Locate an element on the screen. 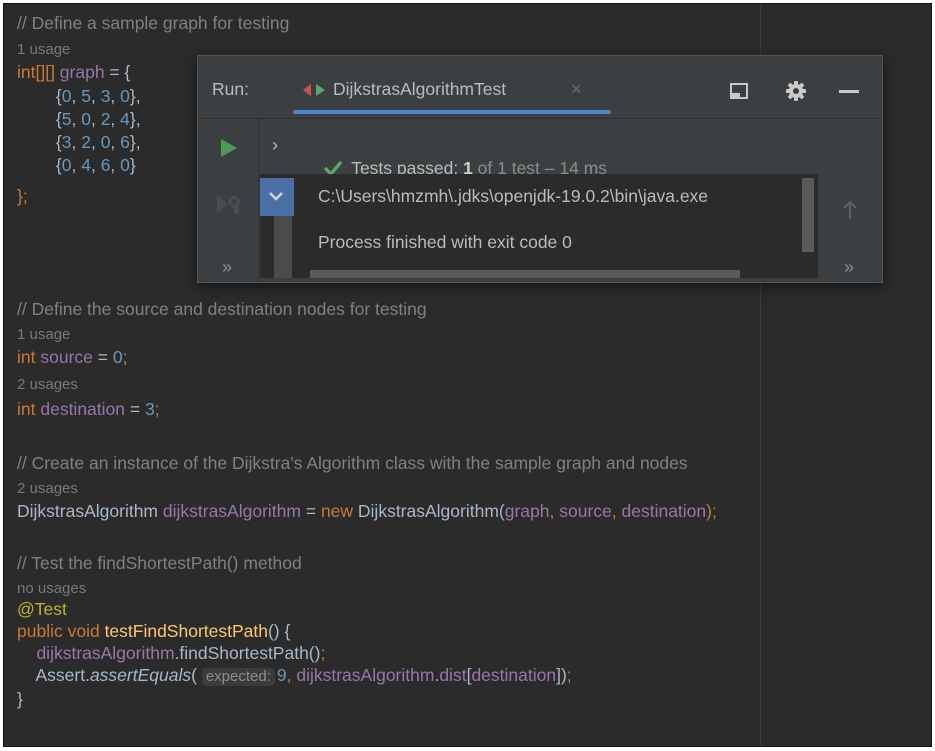 This screenshot has height=751, width=935. run-right-toolbar: » is located at coordinates (852, 200).